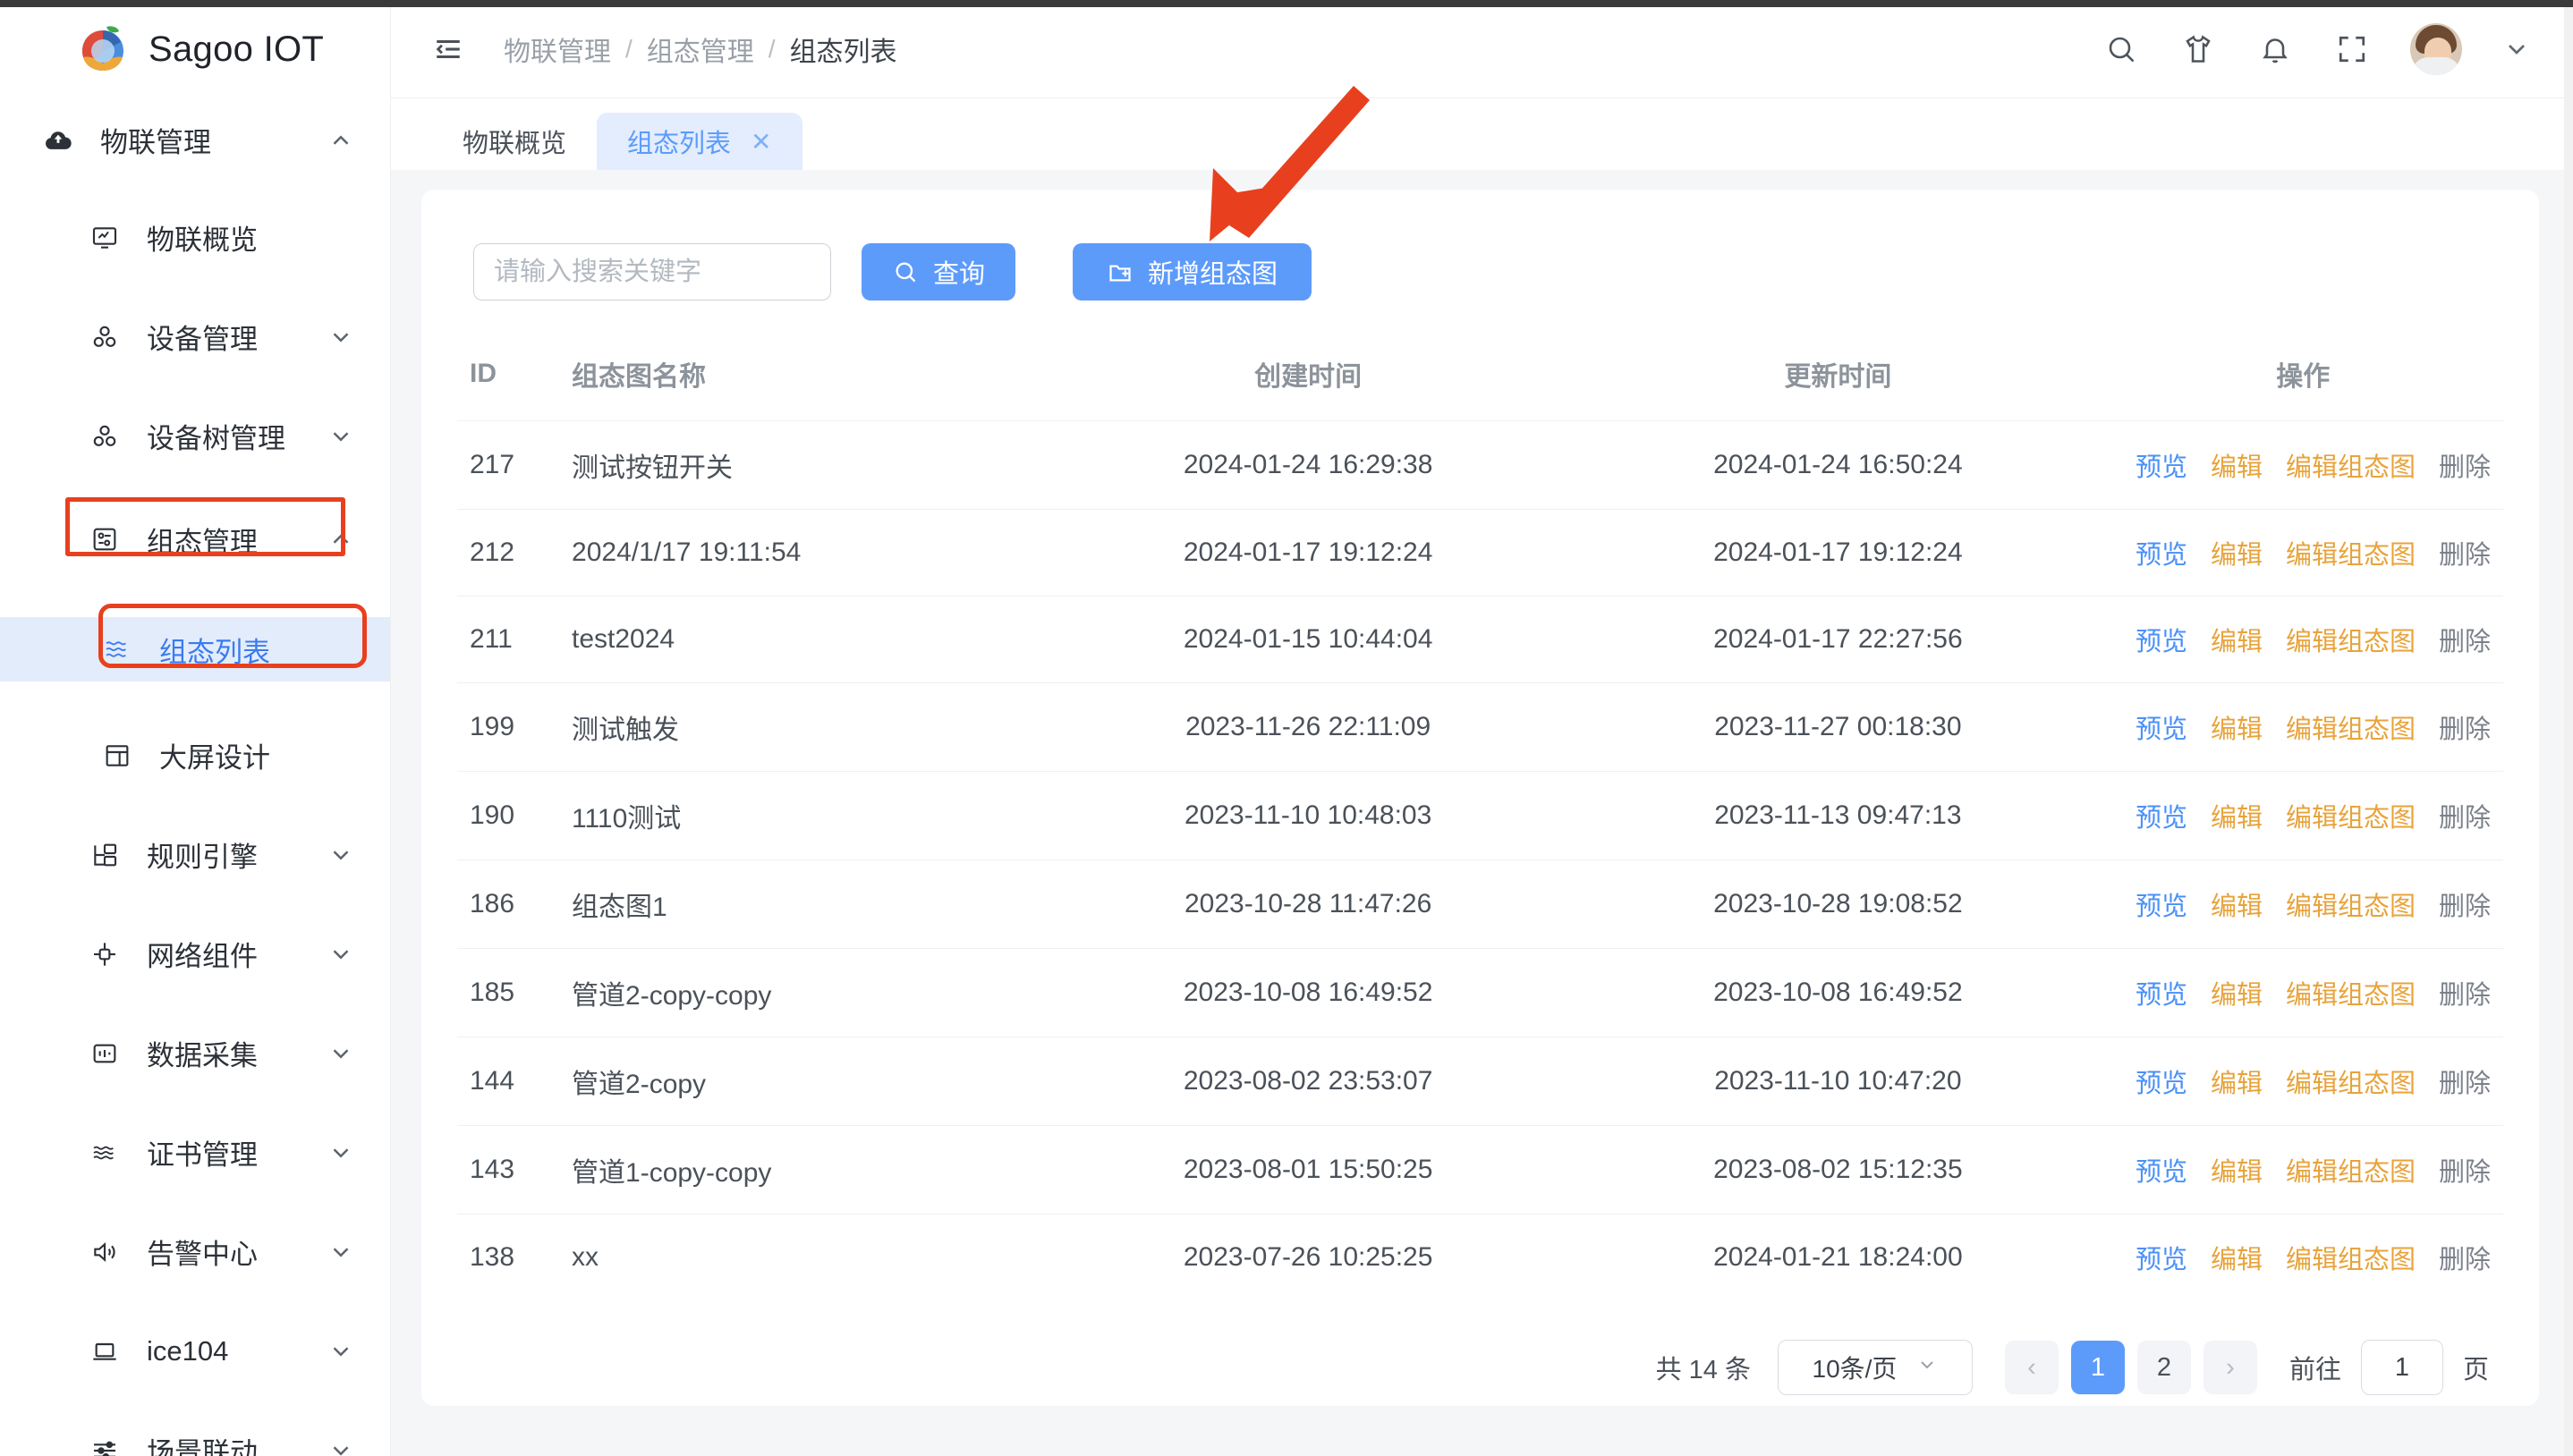  I want to click on tab-configuration-list: 组态列表 ✕, so click(699, 141).